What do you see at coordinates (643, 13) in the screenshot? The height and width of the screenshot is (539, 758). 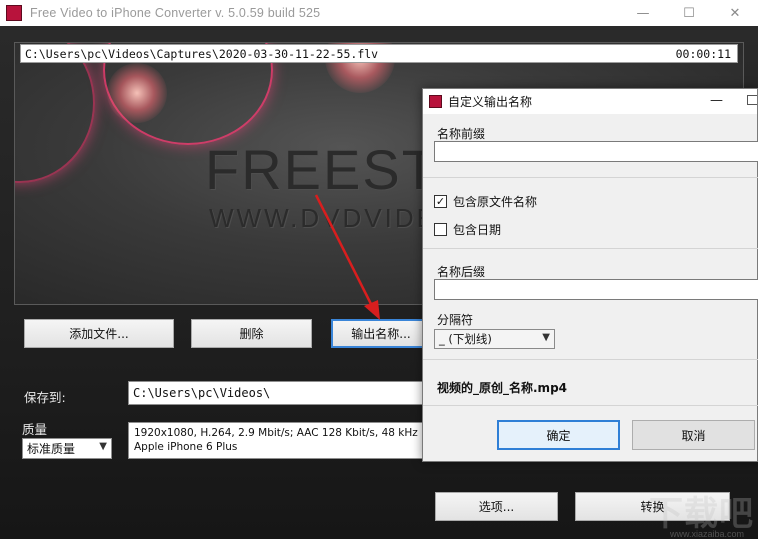 I see `minimize-button: —` at bounding box center [643, 13].